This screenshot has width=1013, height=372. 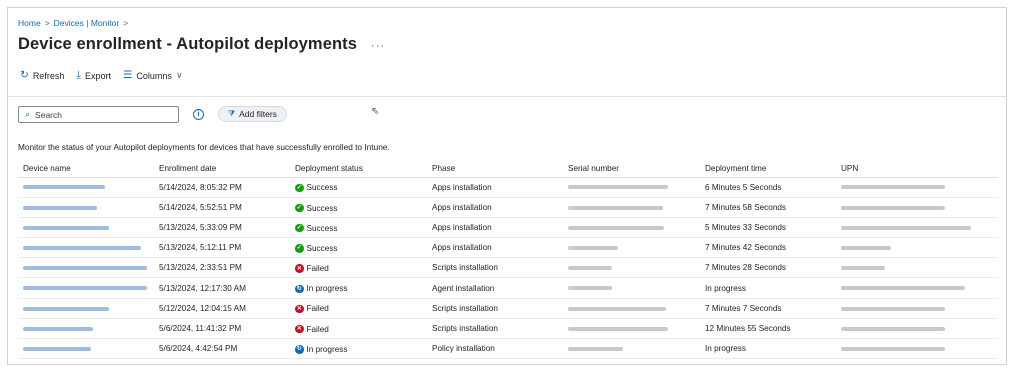 I want to click on filter-icon: ⧩, so click(x=232, y=113).